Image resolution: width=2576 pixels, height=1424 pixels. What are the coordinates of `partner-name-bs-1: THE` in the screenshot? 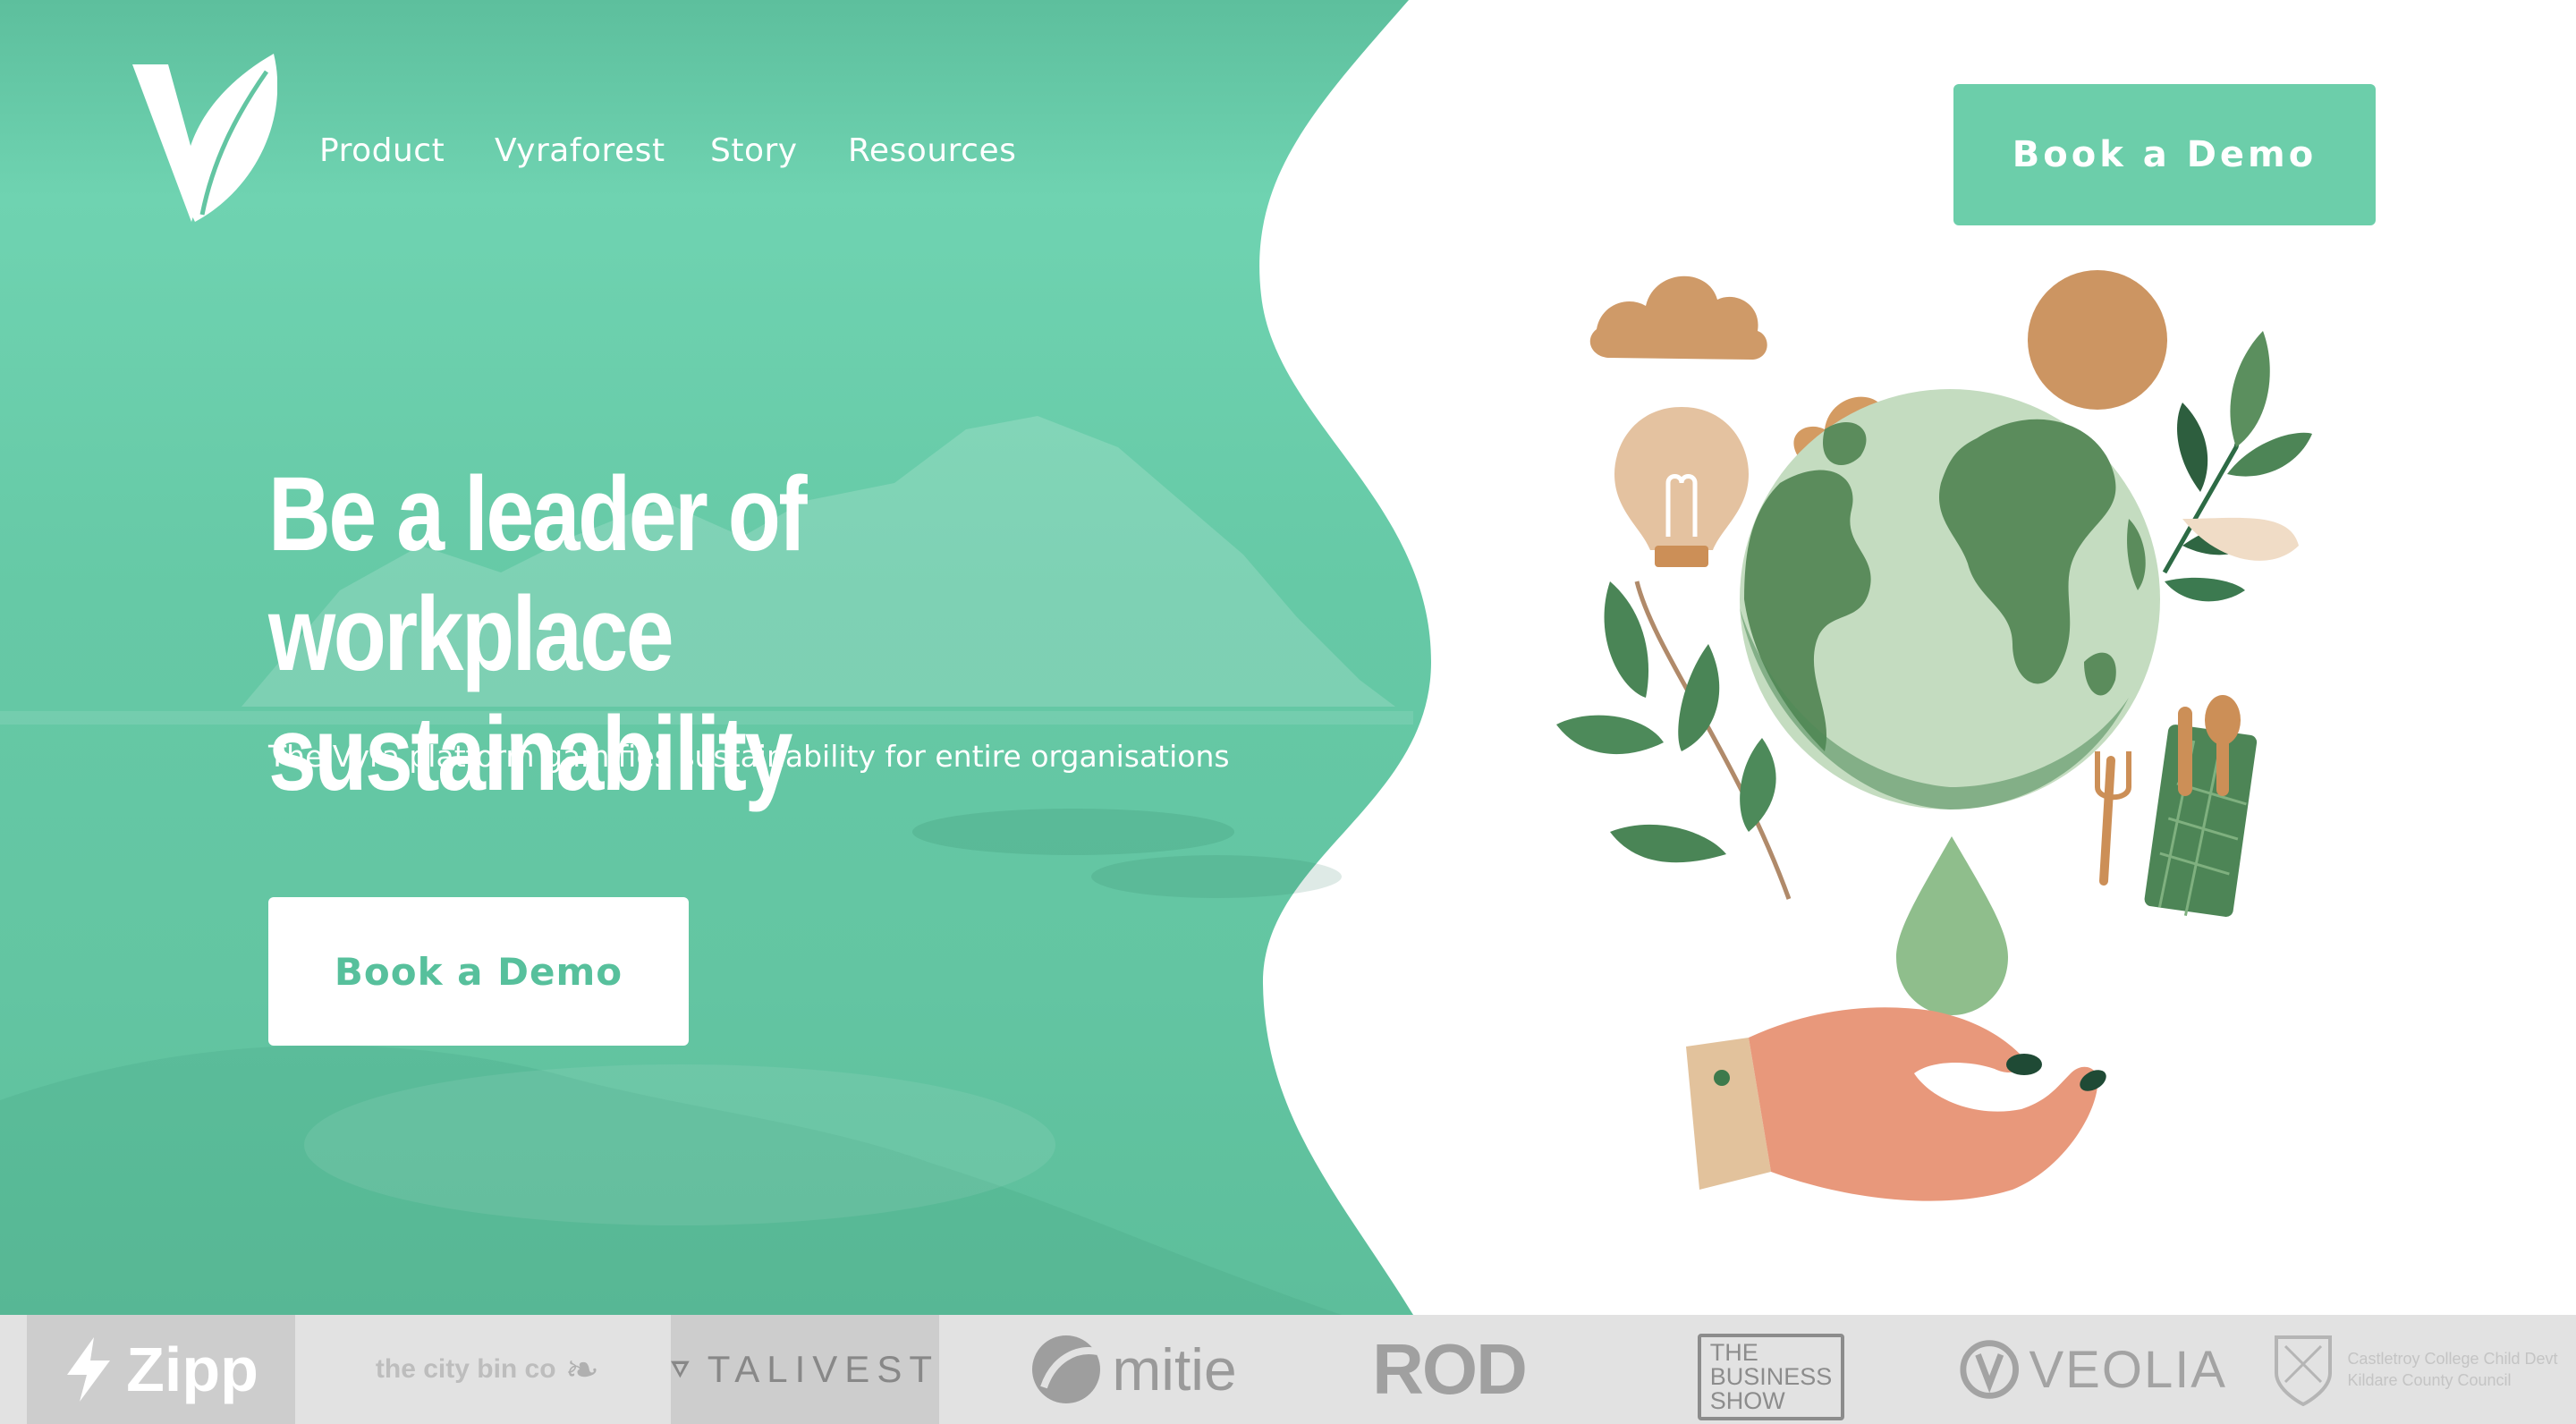 It's located at (1733, 1352).